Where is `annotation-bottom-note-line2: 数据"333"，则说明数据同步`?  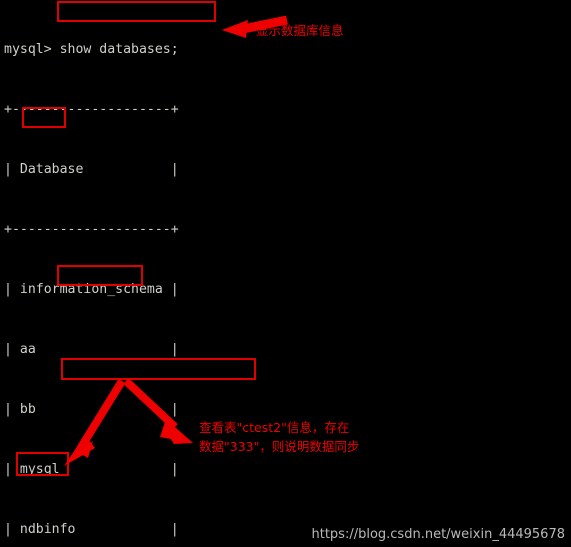
annotation-bottom-note-line2: 数据"333"，则说明数据同步 is located at coordinates (279, 446).